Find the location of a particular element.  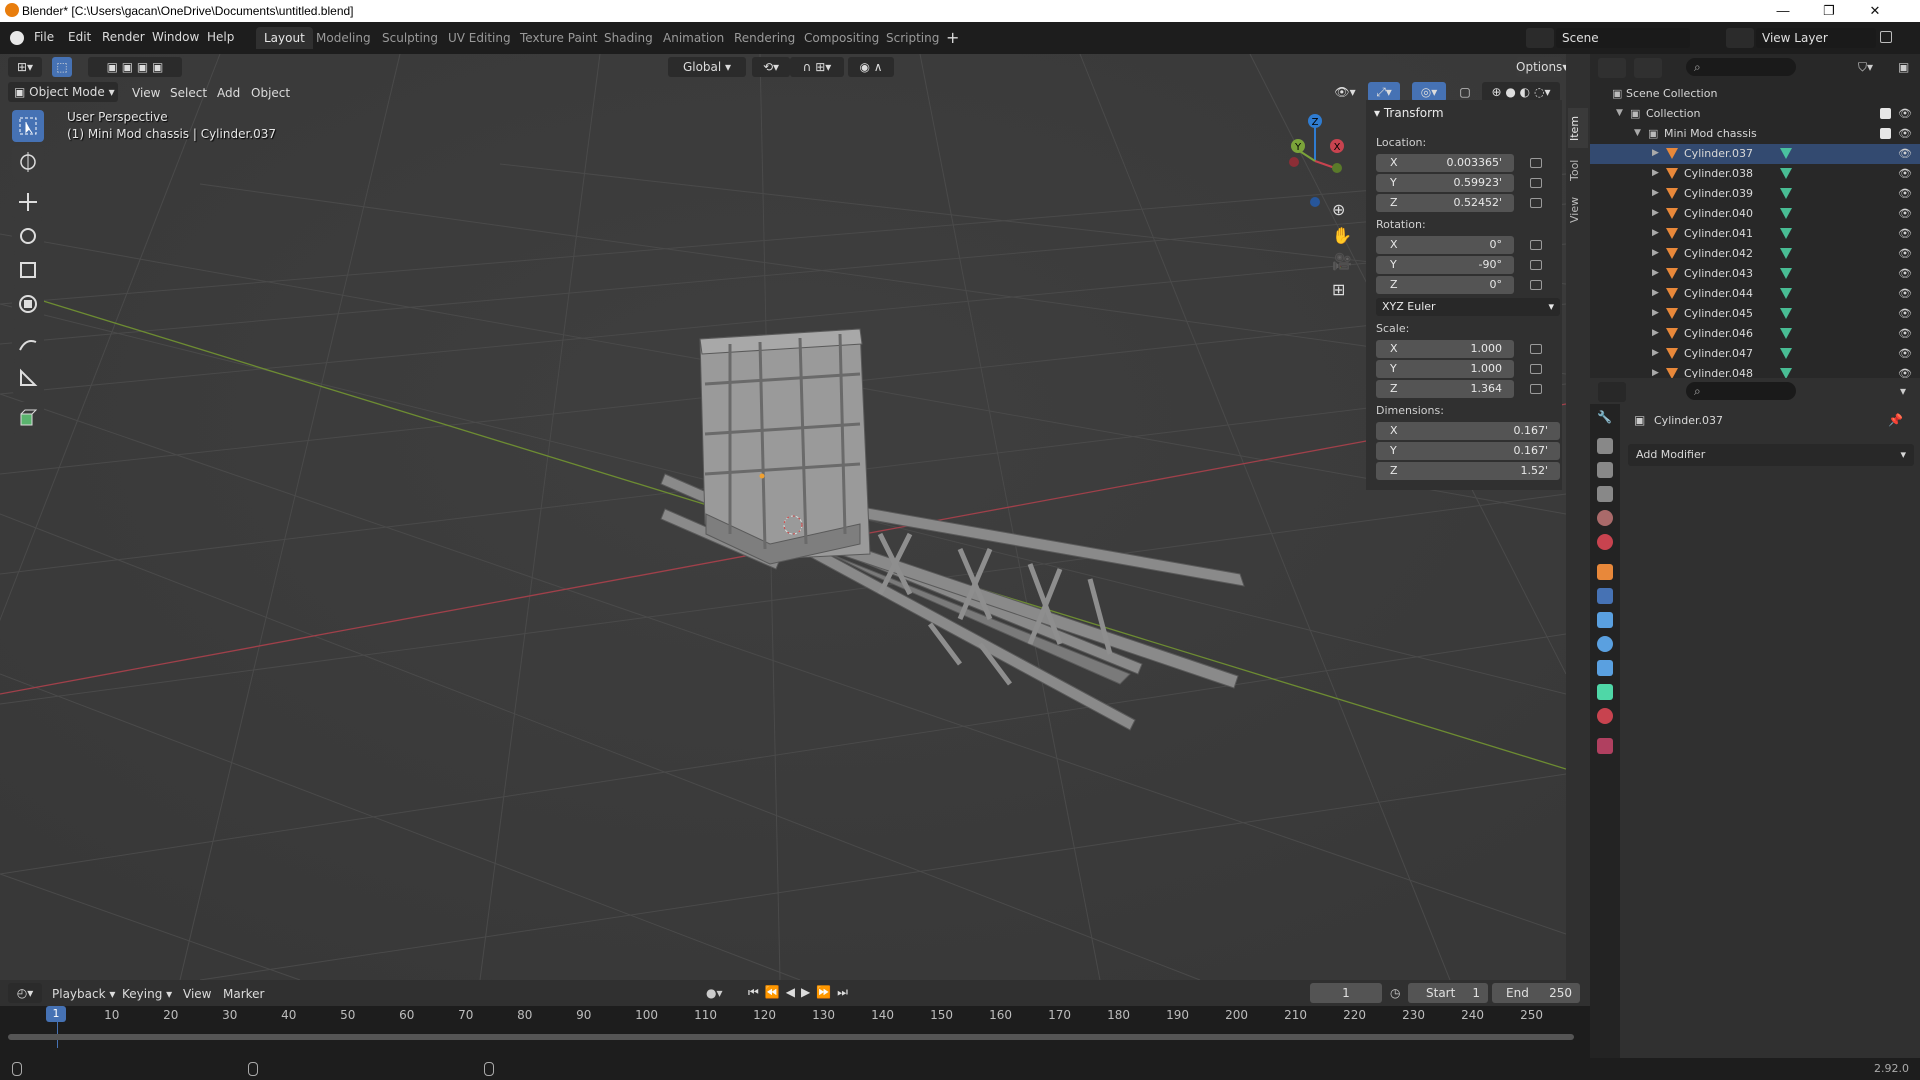

outliner-row-object: ▶ Cylinder.040 👁 is located at coordinates (1755, 214).